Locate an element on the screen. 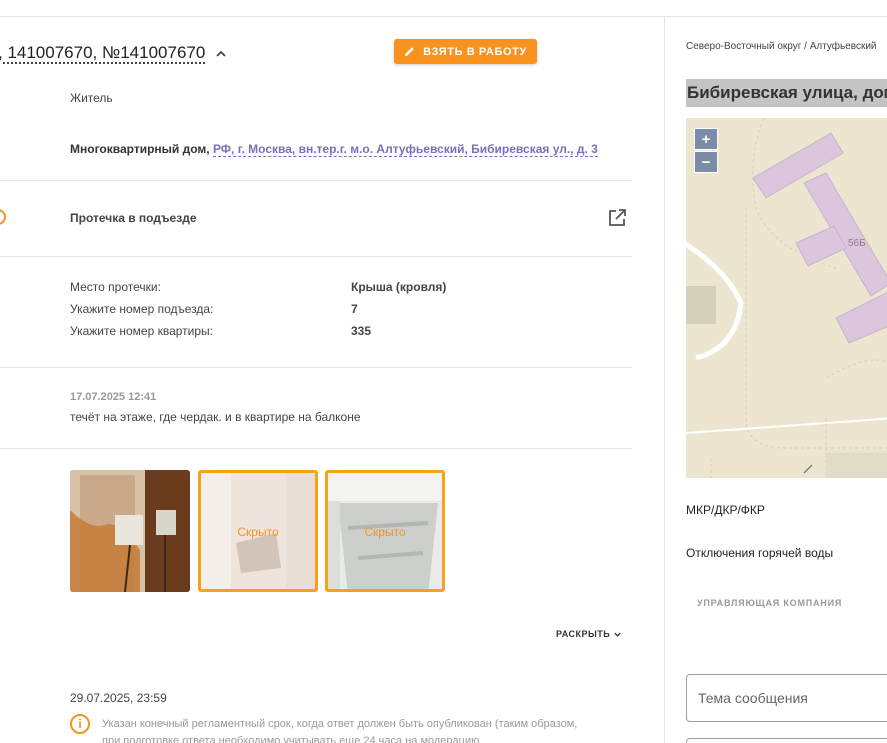  take-to-work-button: ВЗЯТЬ В РАБОТУ is located at coordinates (465, 51).